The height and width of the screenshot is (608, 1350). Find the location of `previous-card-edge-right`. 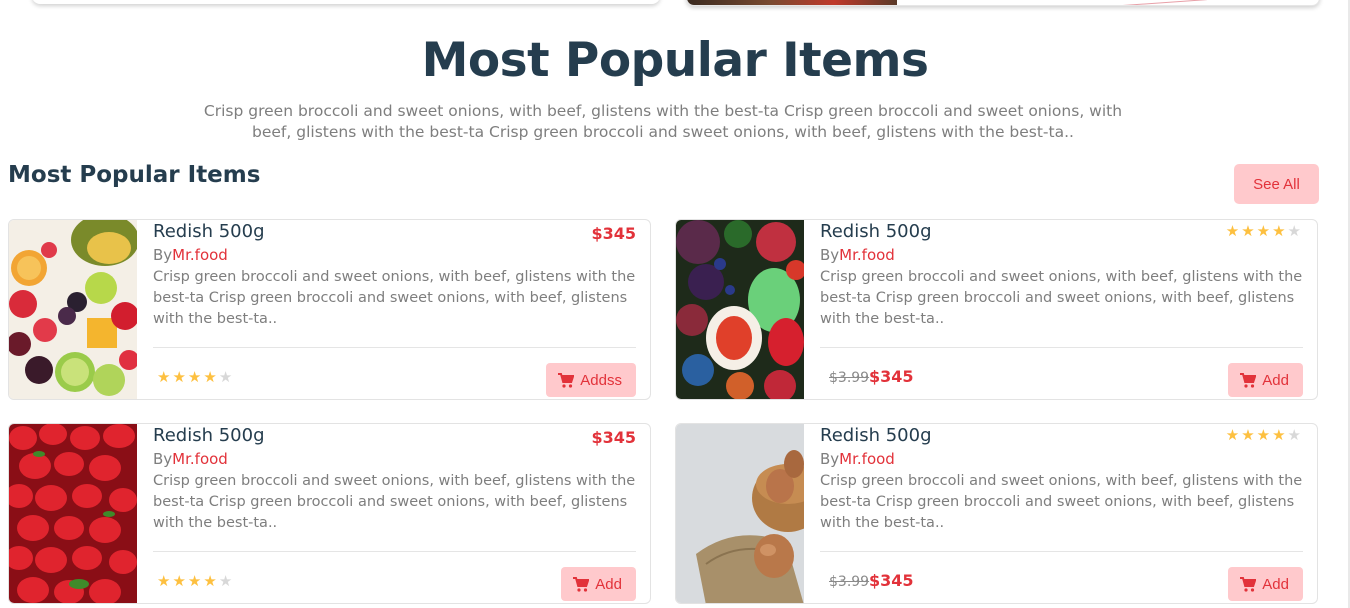

previous-card-edge-right is located at coordinates (1003, 3).